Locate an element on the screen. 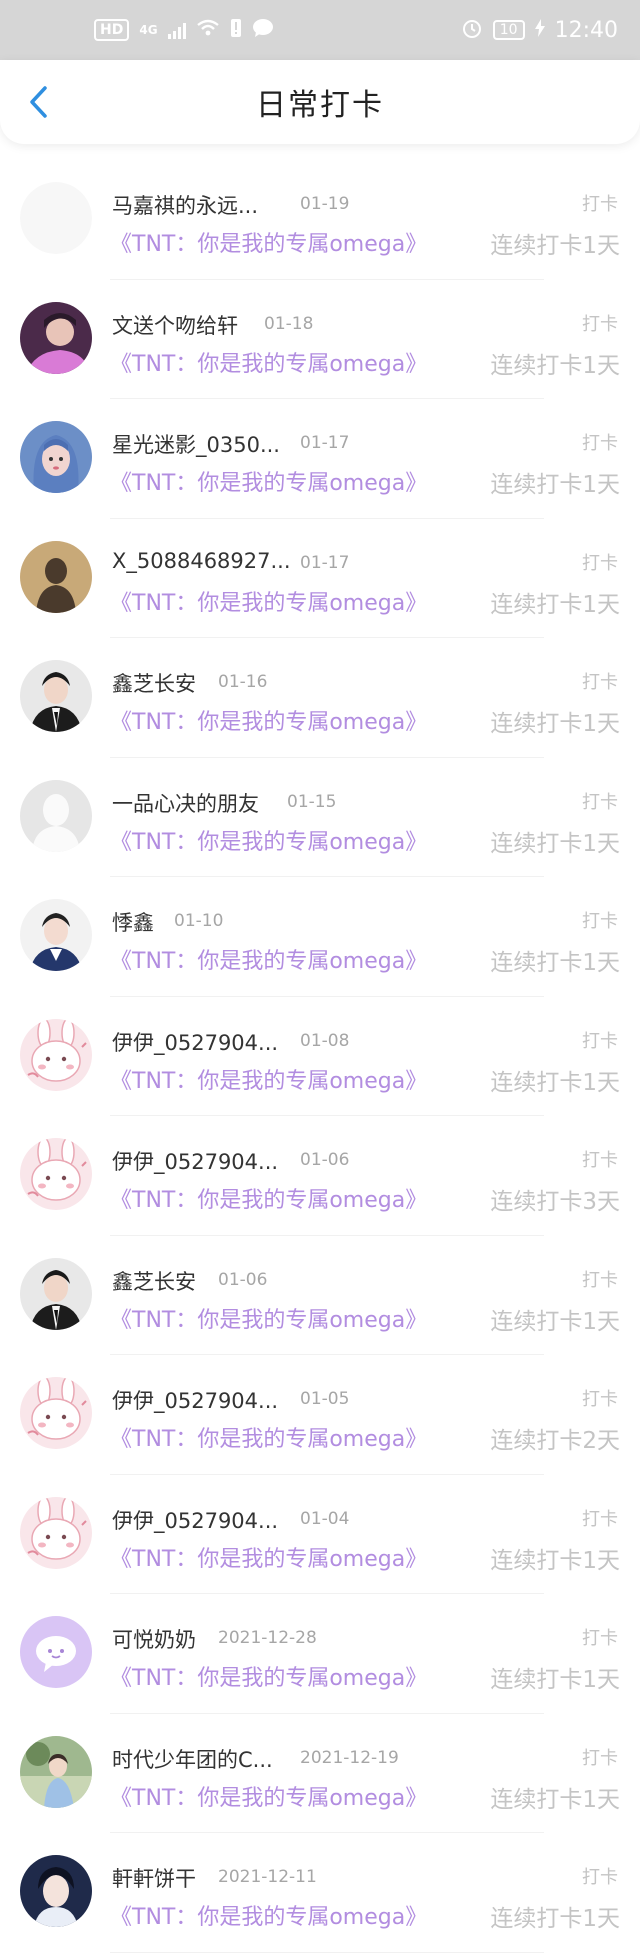  network-type: 4G is located at coordinates (148, 30).